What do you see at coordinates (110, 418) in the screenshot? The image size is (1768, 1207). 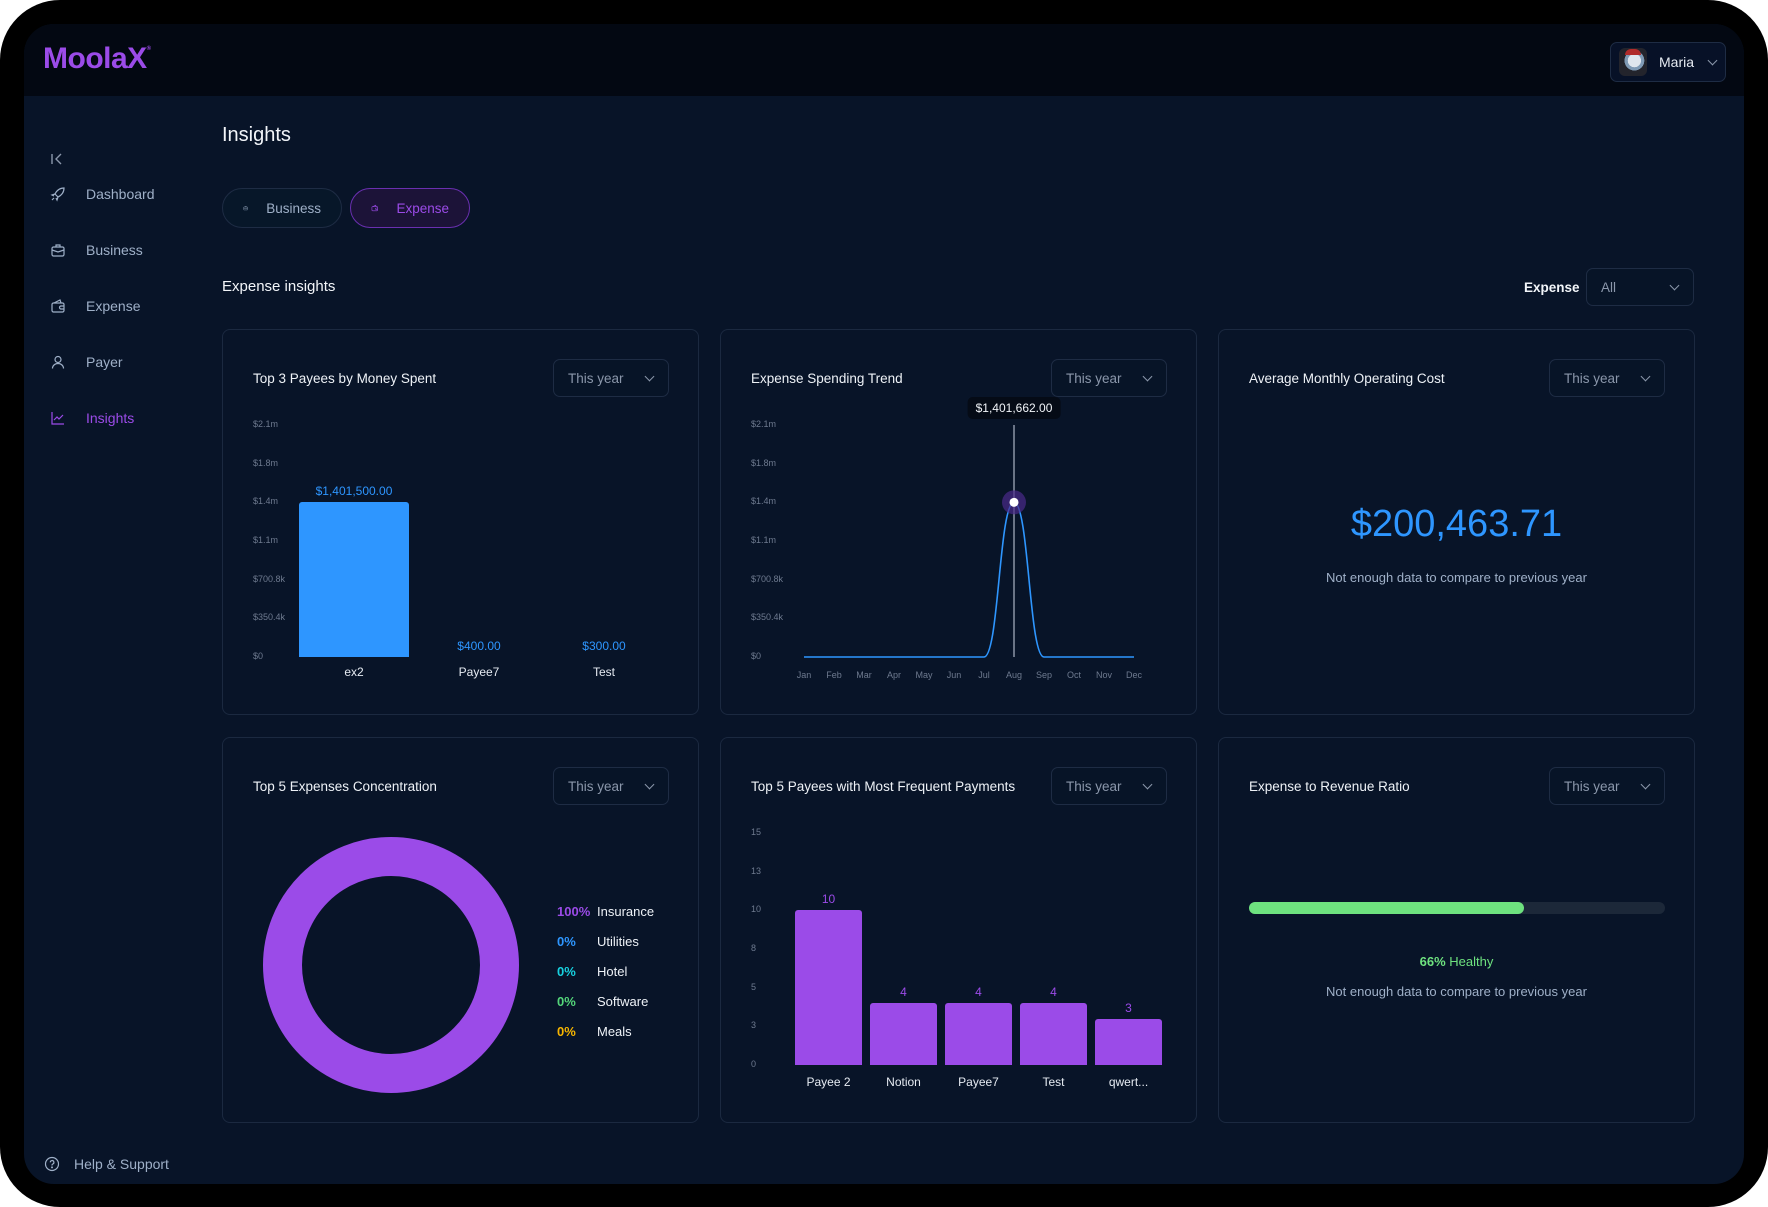 I see `sidebar-item-label: Insights` at bounding box center [110, 418].